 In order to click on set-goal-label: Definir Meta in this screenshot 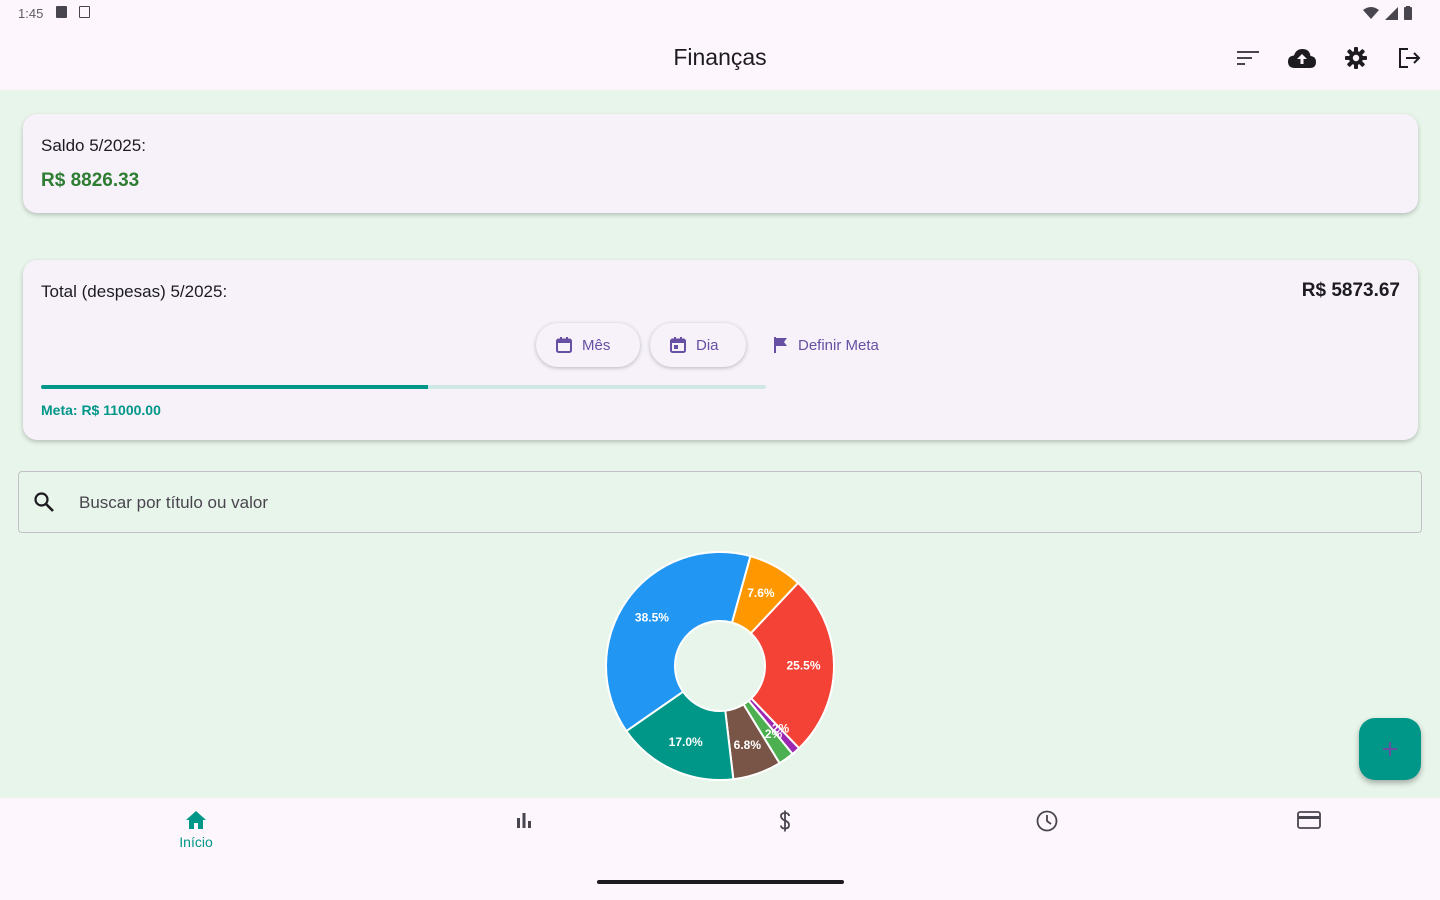, I will do `click(838, 345)`.